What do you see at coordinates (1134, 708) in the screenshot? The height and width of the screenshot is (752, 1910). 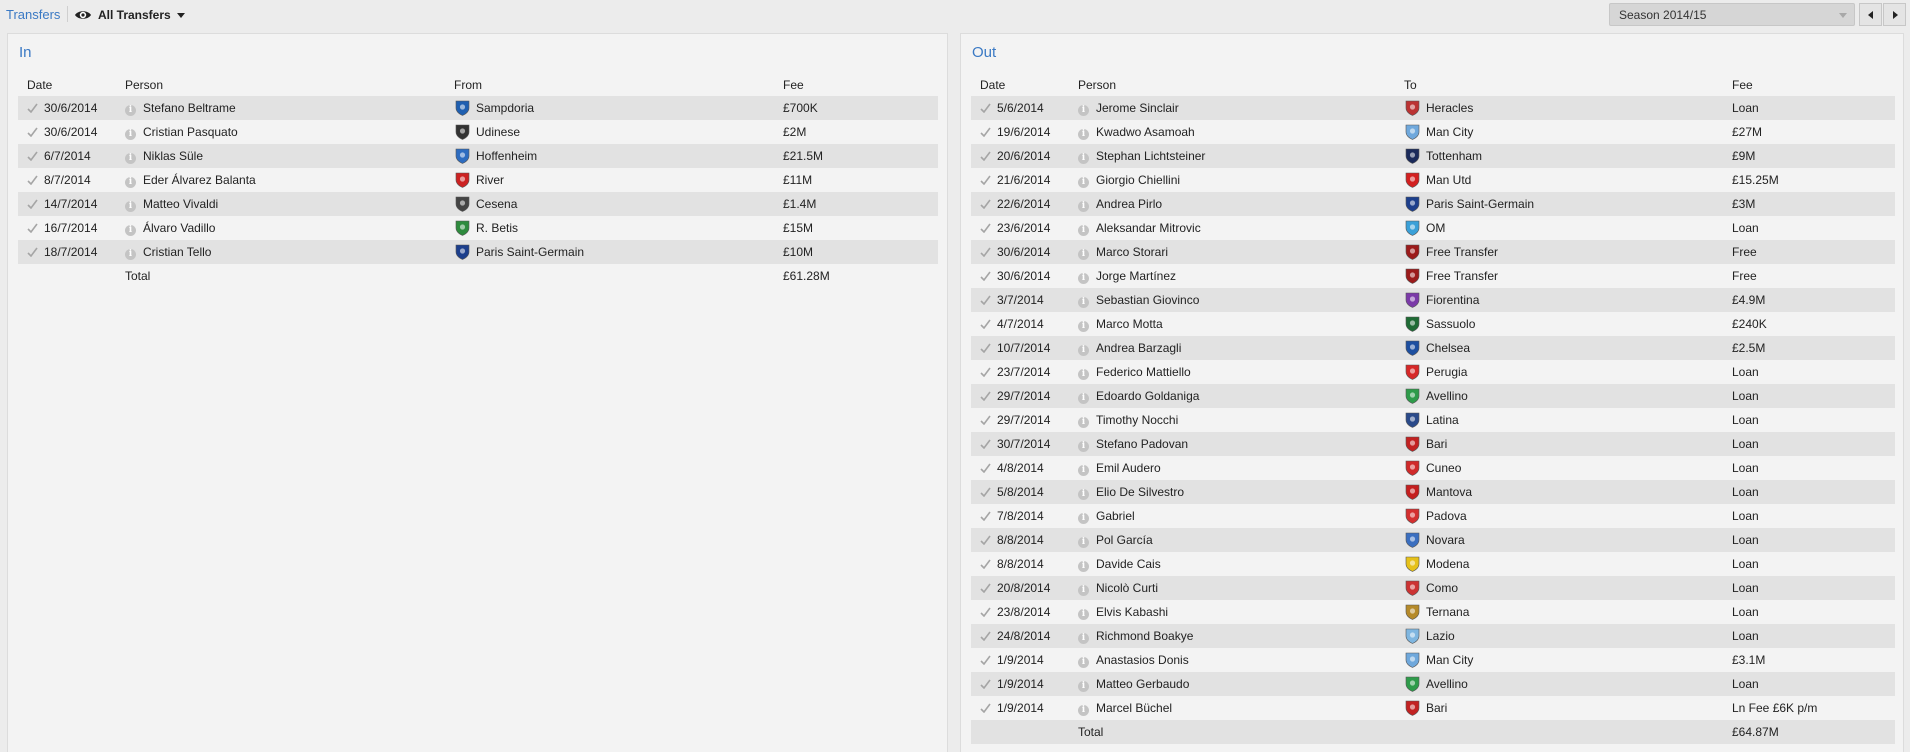 I see `person-link: Marcel Büchel` at bounding box center [1134, 708].